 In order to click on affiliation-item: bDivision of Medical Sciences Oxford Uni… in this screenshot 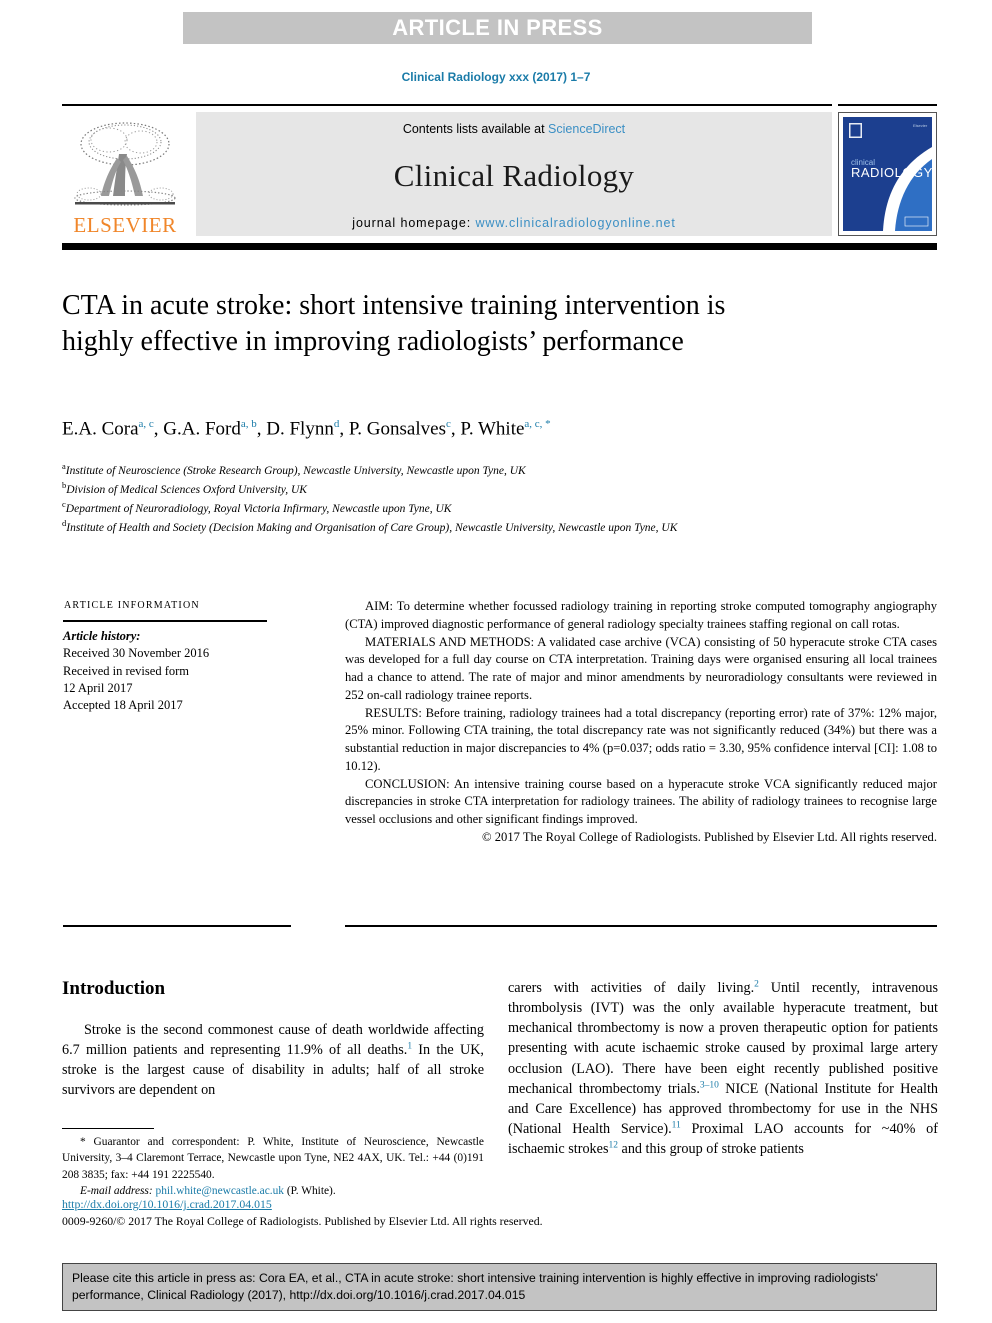, I will do `click(452, 488)`.